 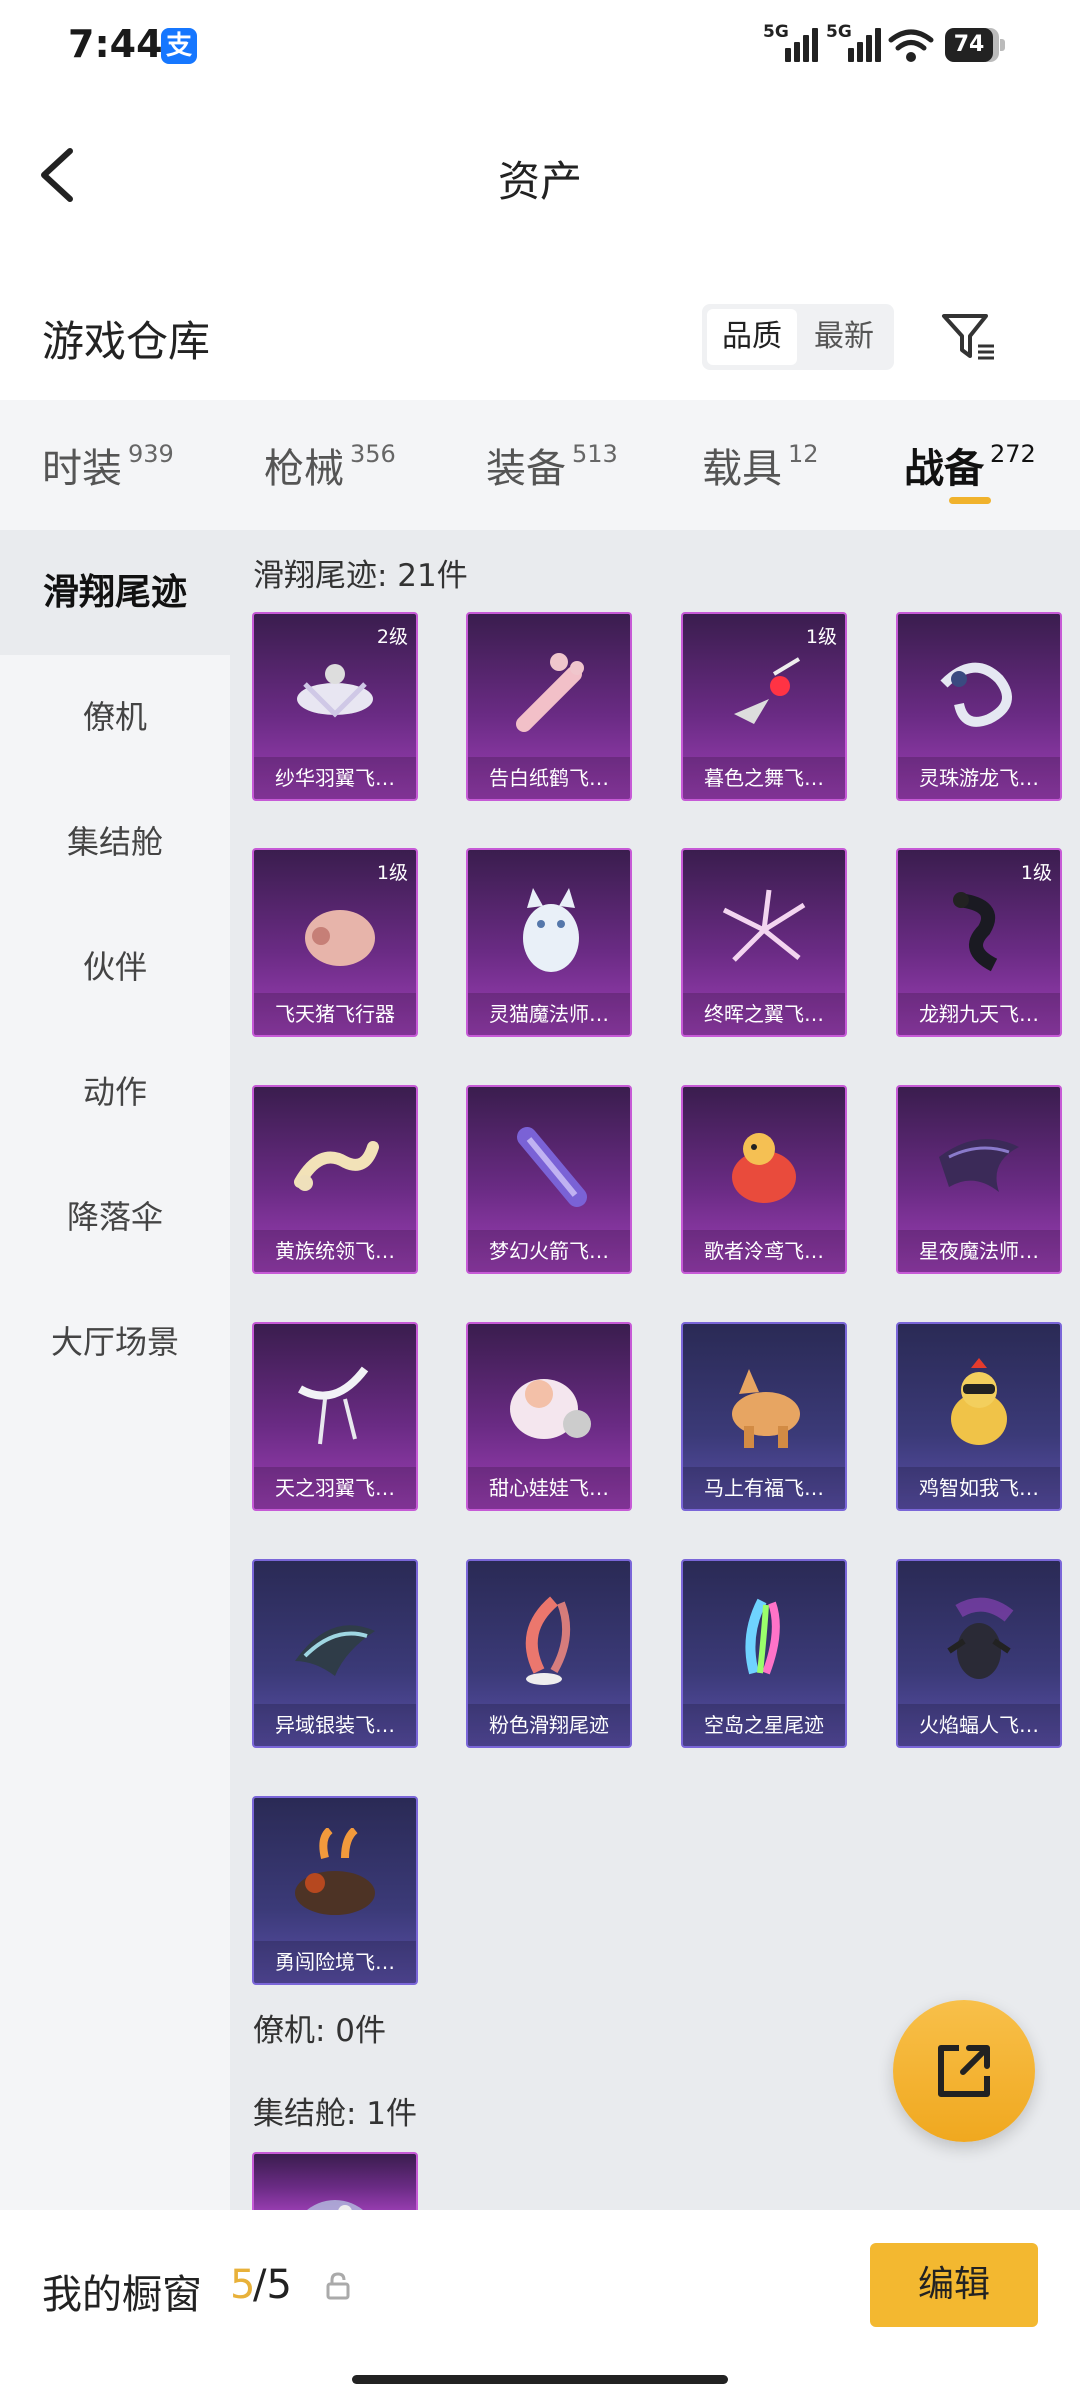 What do you see at coordinates (115, 44) in the screenshot?
I see `clock: 7:44` at bounding box center [115, 44].